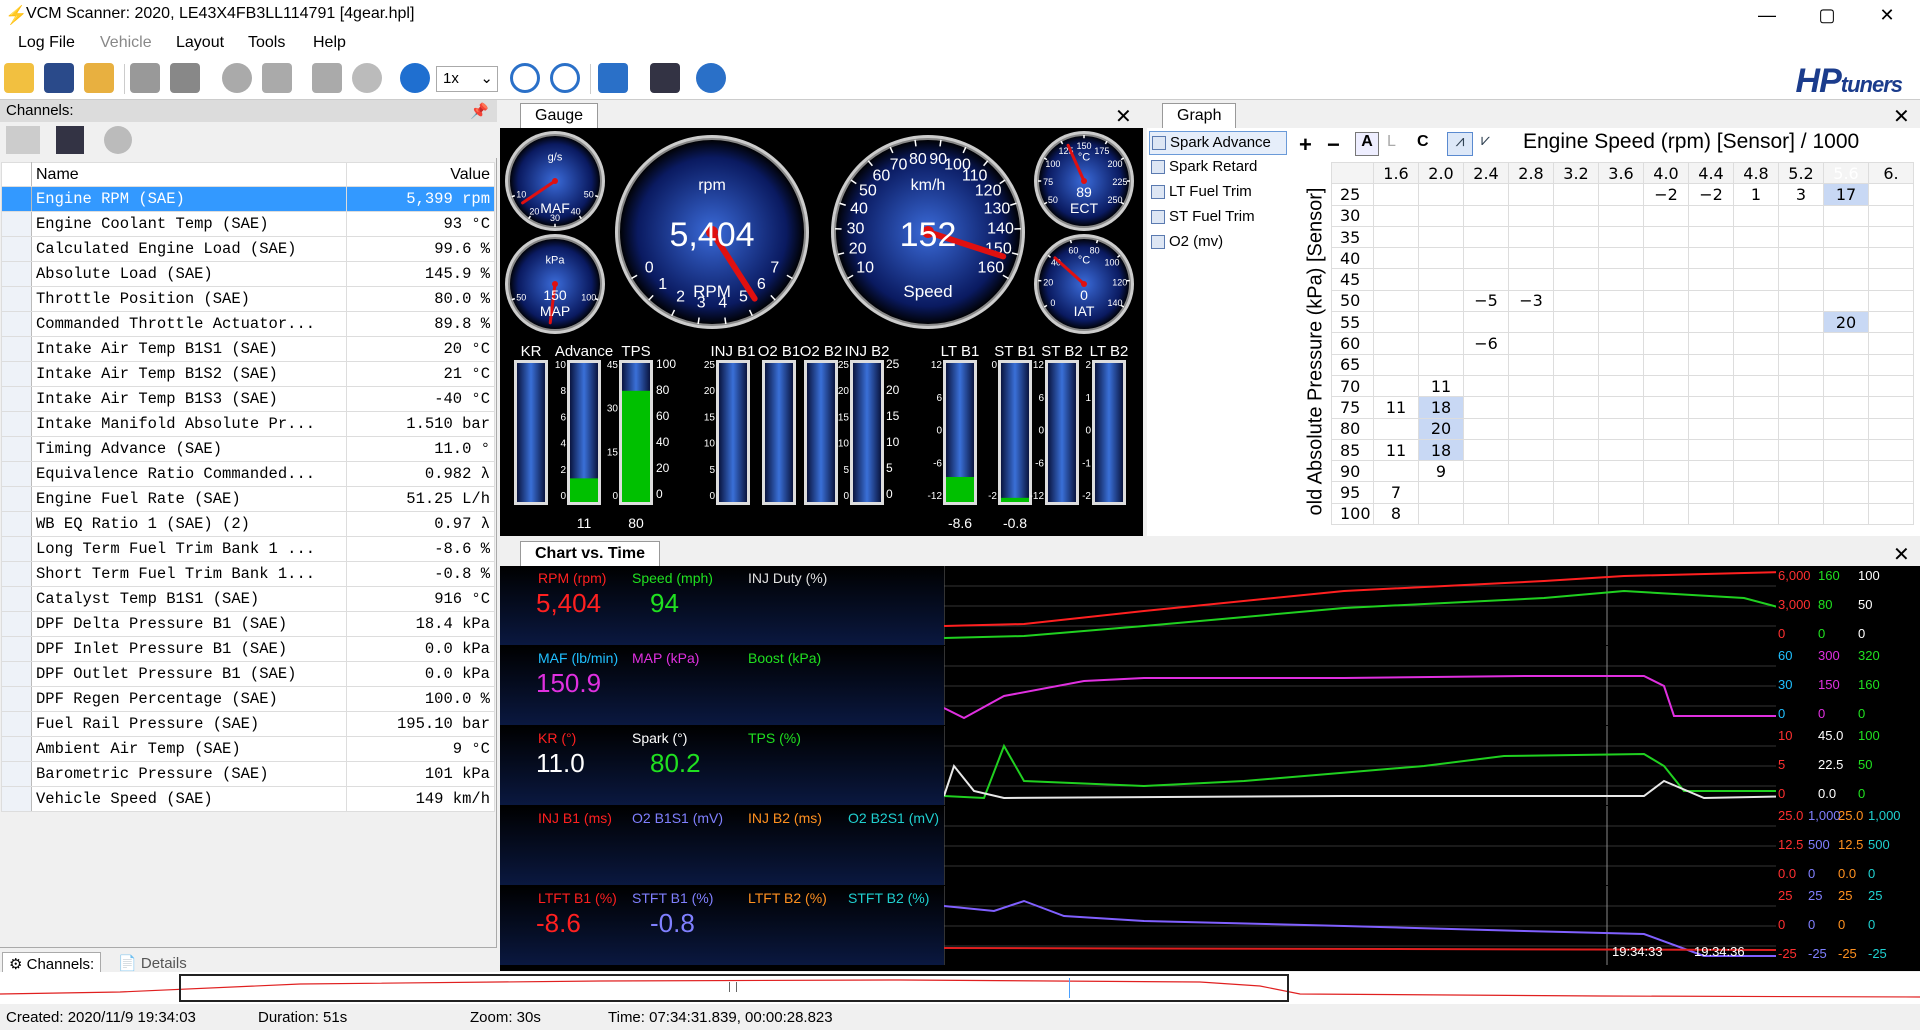  I want to click on tab-details: 📄 Details, so click(152, 963).